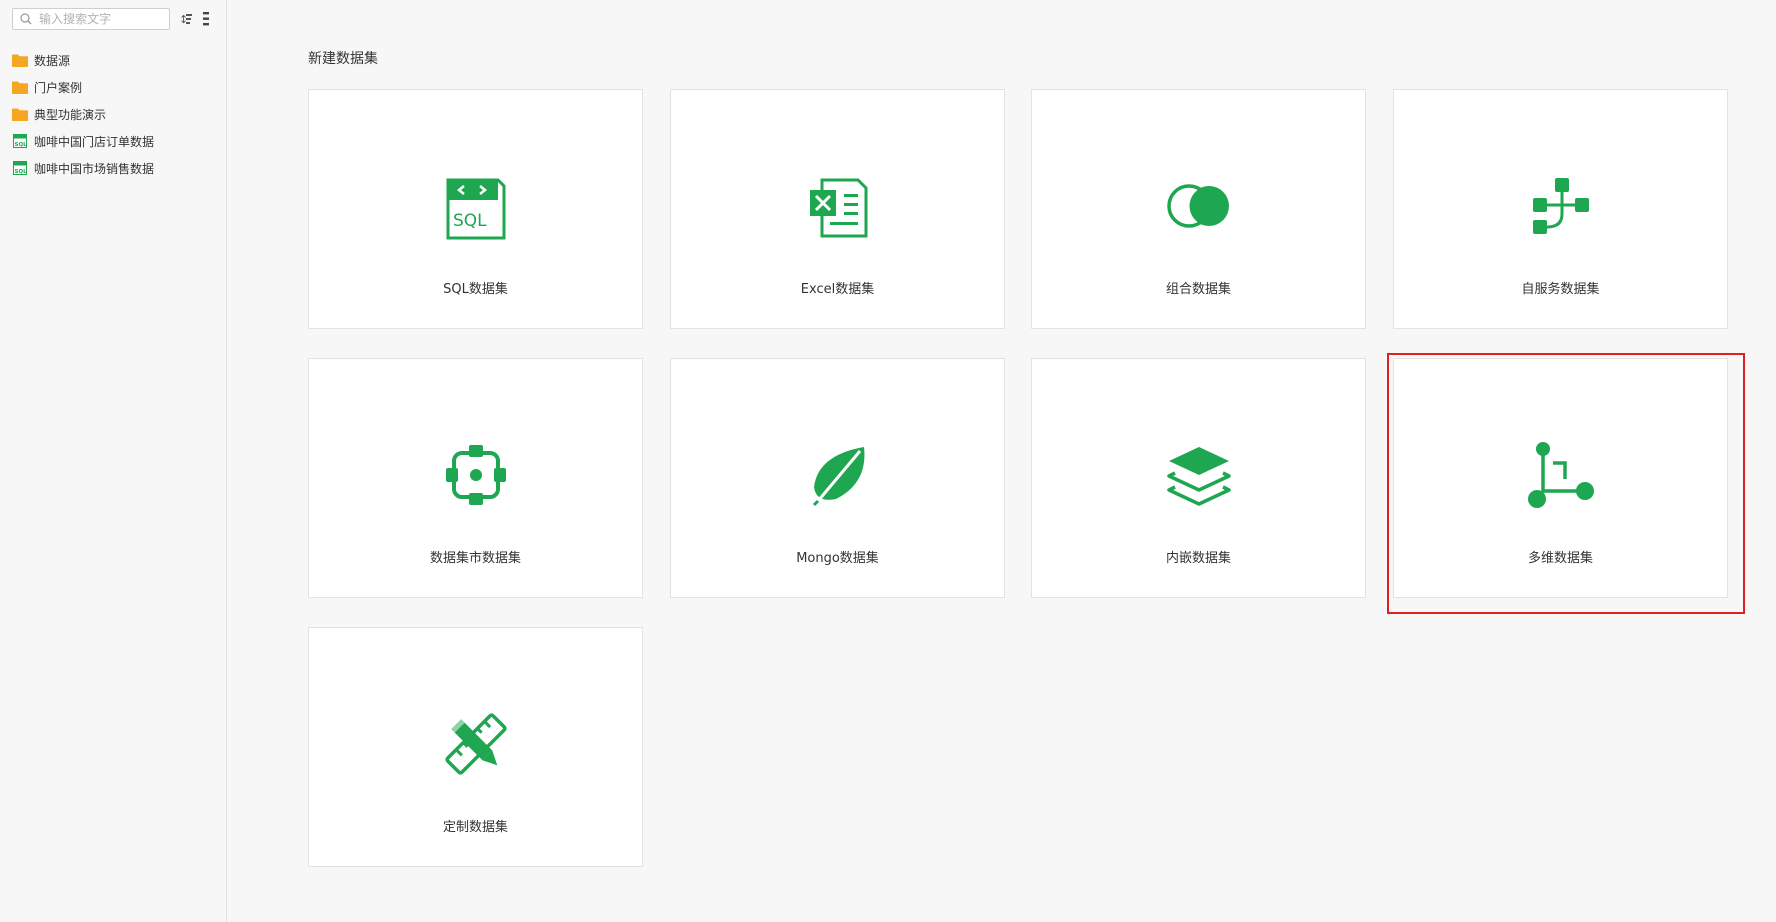  What do you see at coordinates (1560, 558) in the screenshot?
I see `card-label: 多维数据集` at bounding box center [1560, 558].